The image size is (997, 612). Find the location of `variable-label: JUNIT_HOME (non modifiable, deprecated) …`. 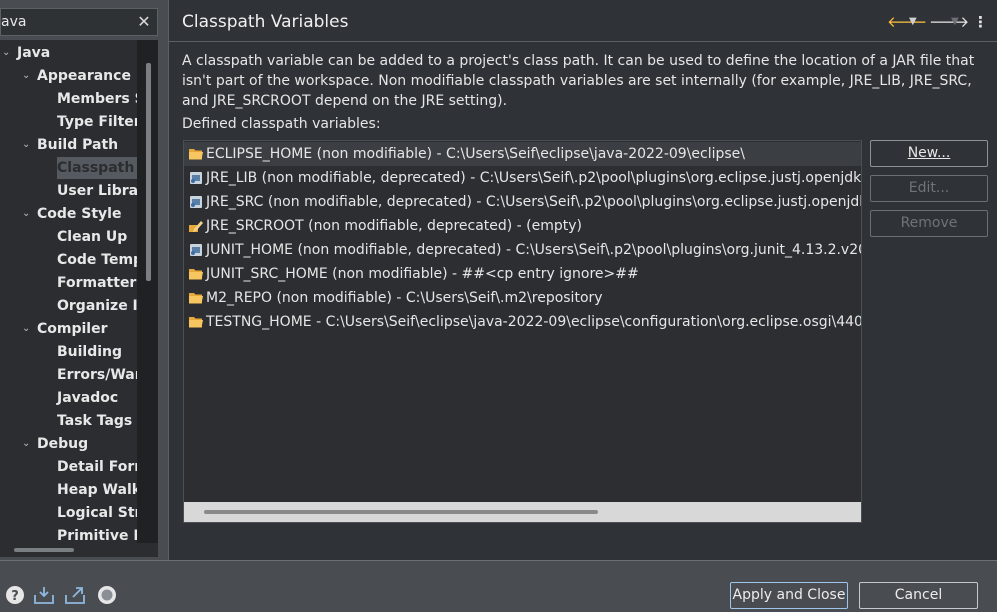

variable-label: JUNIT_HOME (non modifiable, deprecated) … is located at coordinates (534, 250).